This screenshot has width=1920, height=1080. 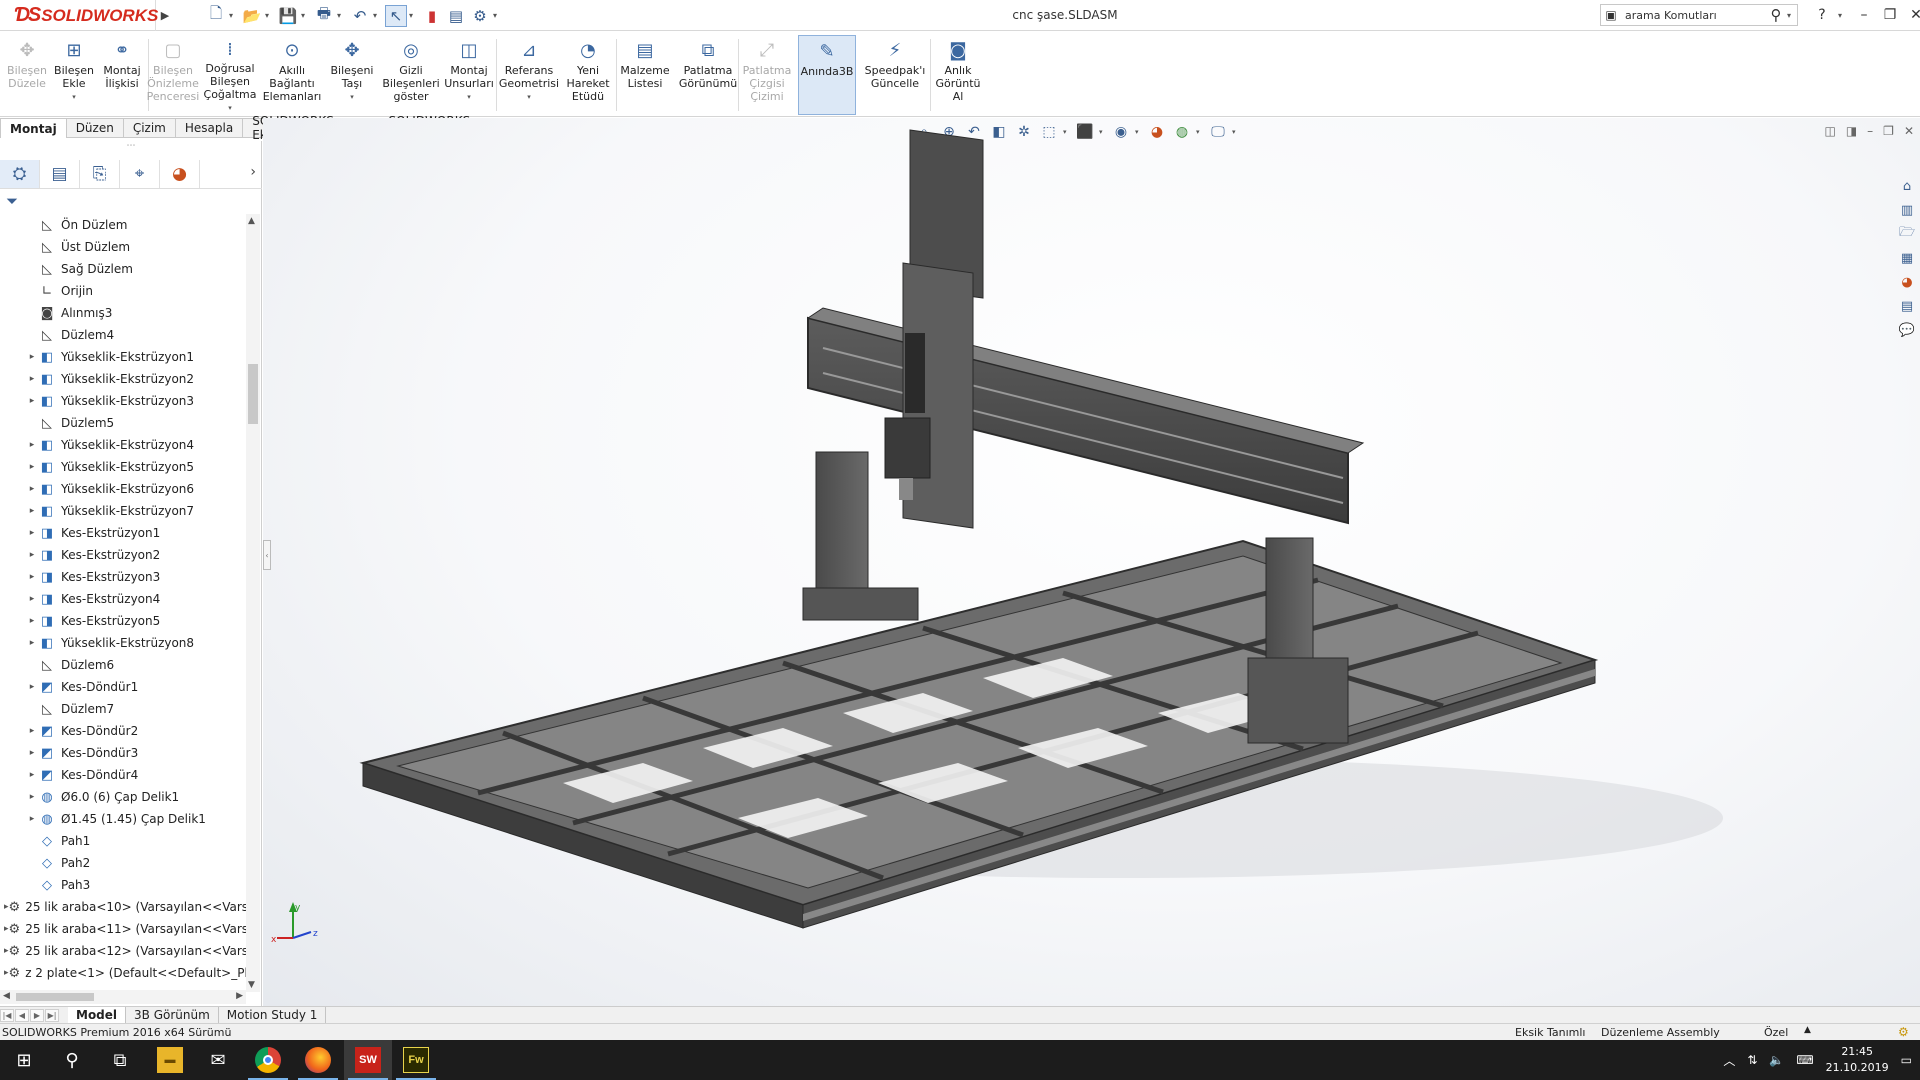 What do you see at coordinates (123, 269) in the screenshot?
I see `tree-item: ◺ Sağ Düzlem` at bounding box center [123, 269].